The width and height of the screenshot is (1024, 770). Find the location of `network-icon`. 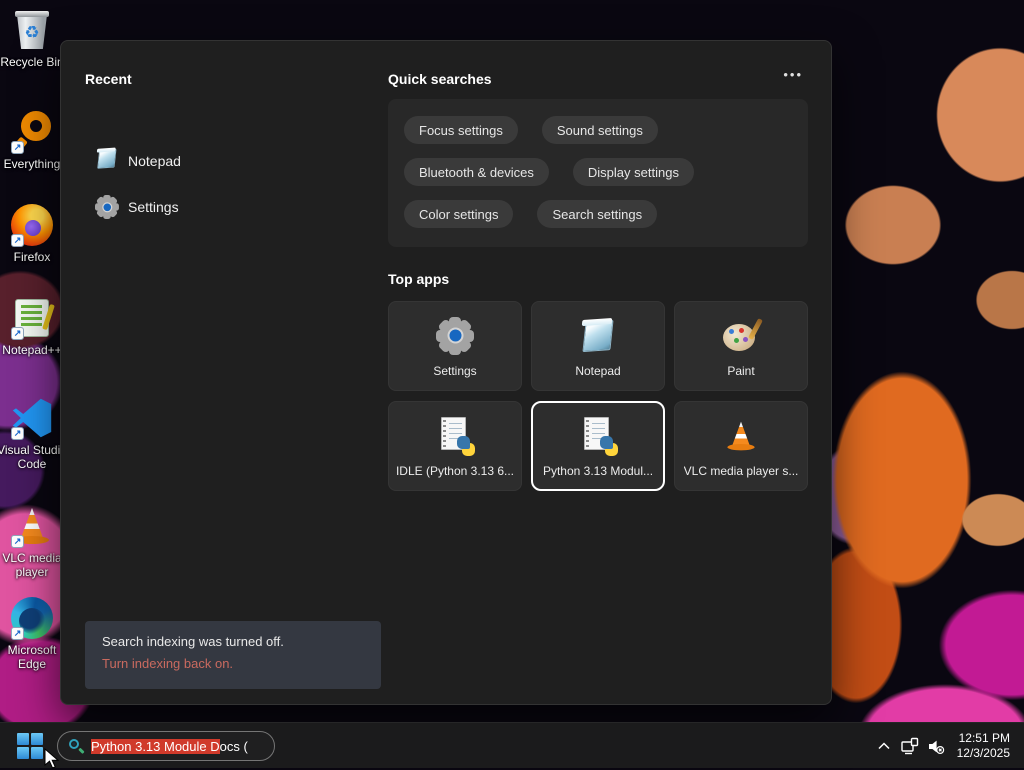

network-icon is located at coordinates (910, 746).